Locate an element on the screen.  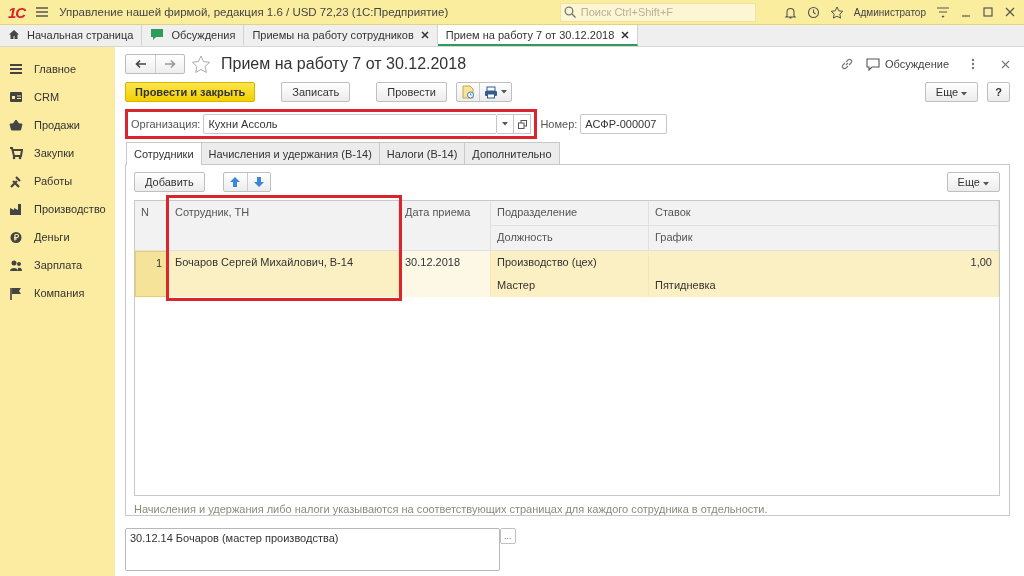
more-vertical-icon is located at coordinates (973, 64).